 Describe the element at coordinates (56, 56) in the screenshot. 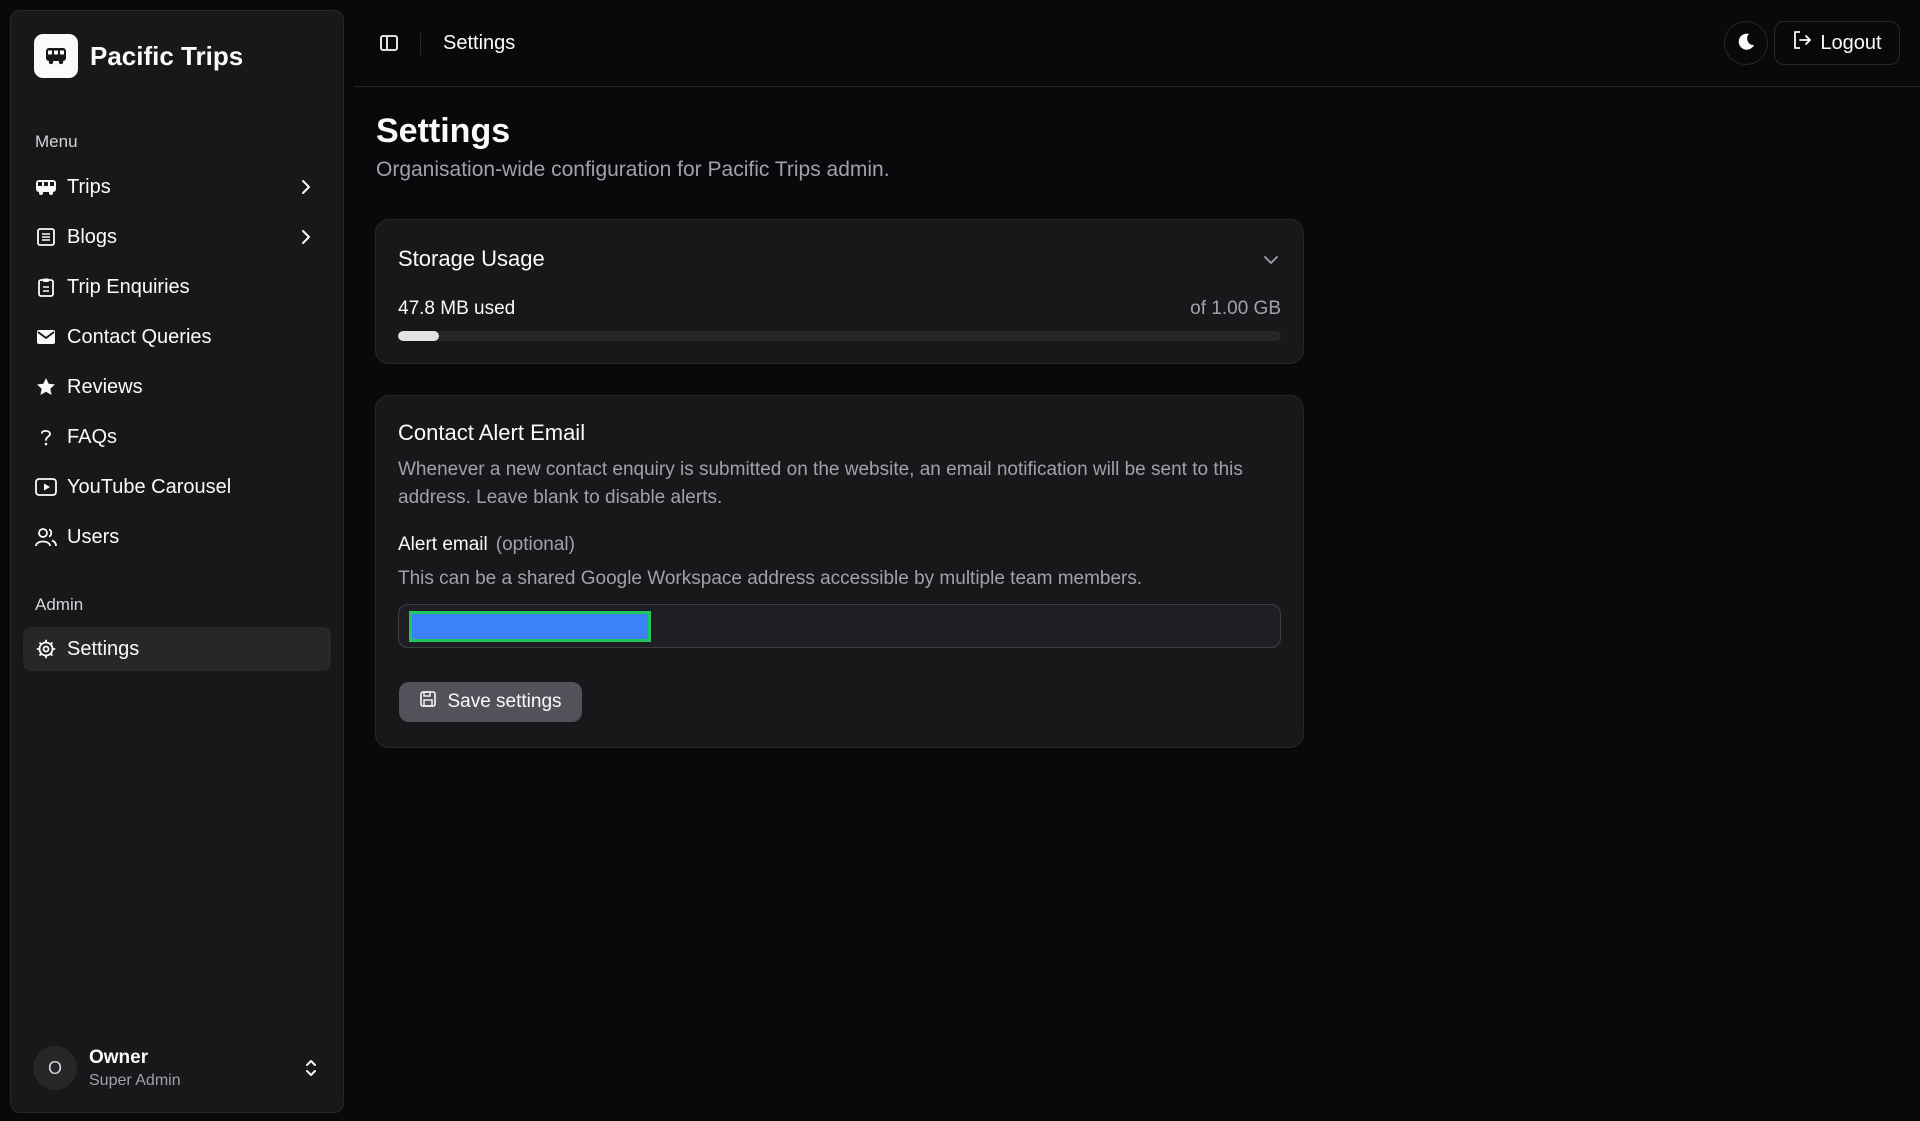

I see `bus-logo-icon` at that location.